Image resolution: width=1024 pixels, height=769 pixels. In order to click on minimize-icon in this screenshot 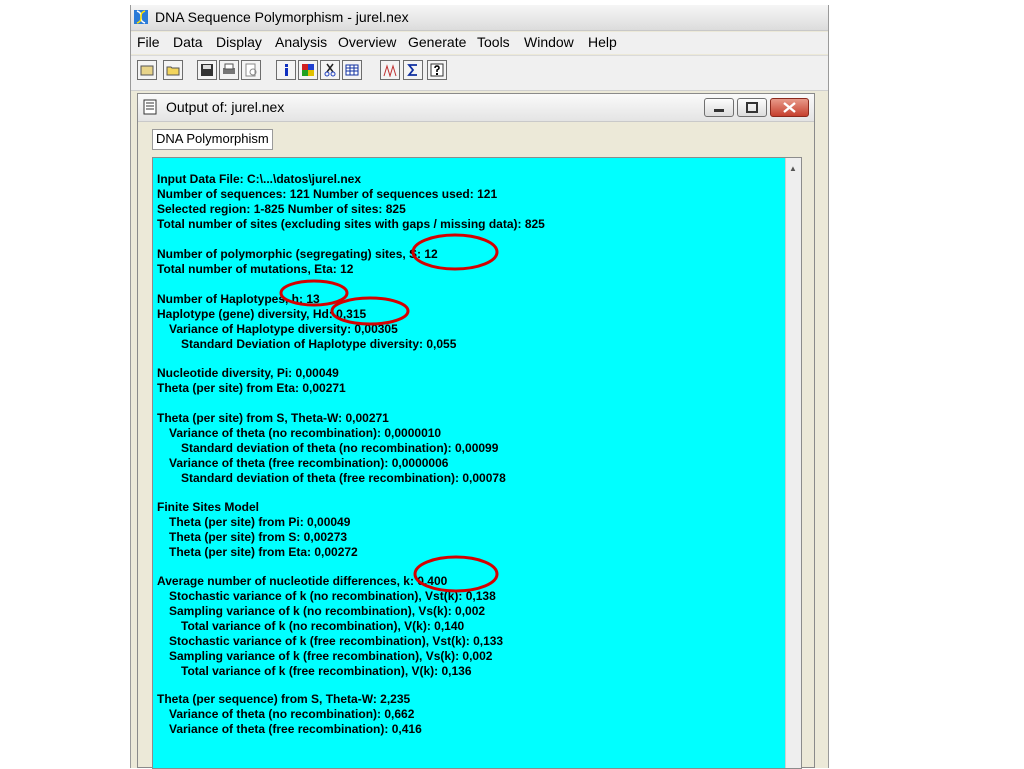, I will do `click(719, 110)`.